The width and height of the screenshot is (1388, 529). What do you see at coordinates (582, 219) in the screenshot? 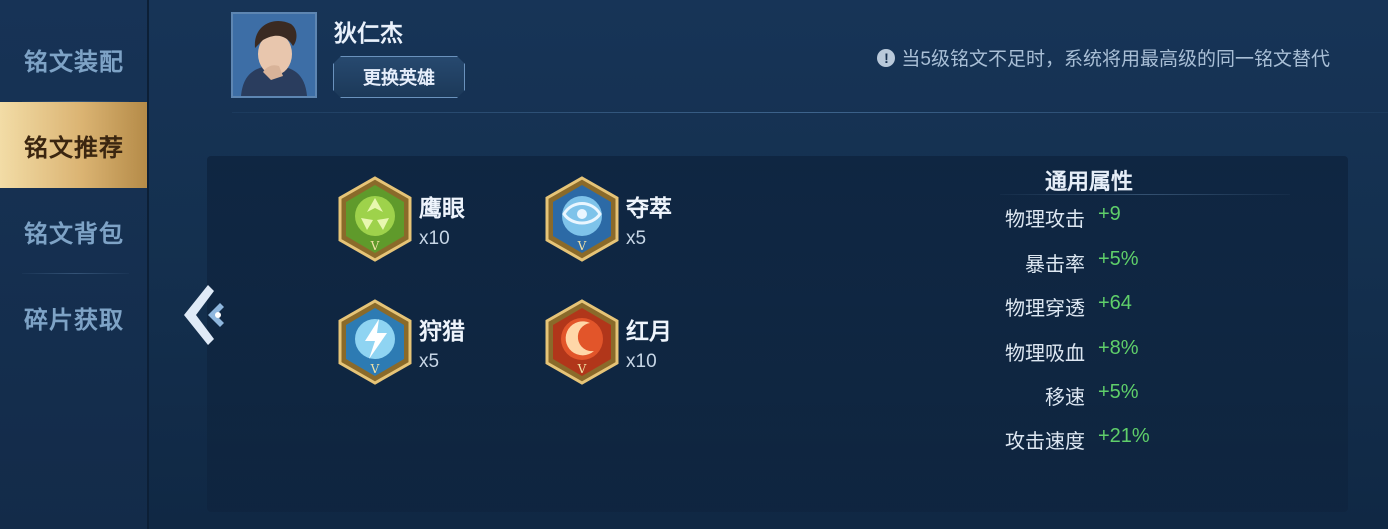
I see `rune-blue-icon: V` at bounding box center [582, 219].